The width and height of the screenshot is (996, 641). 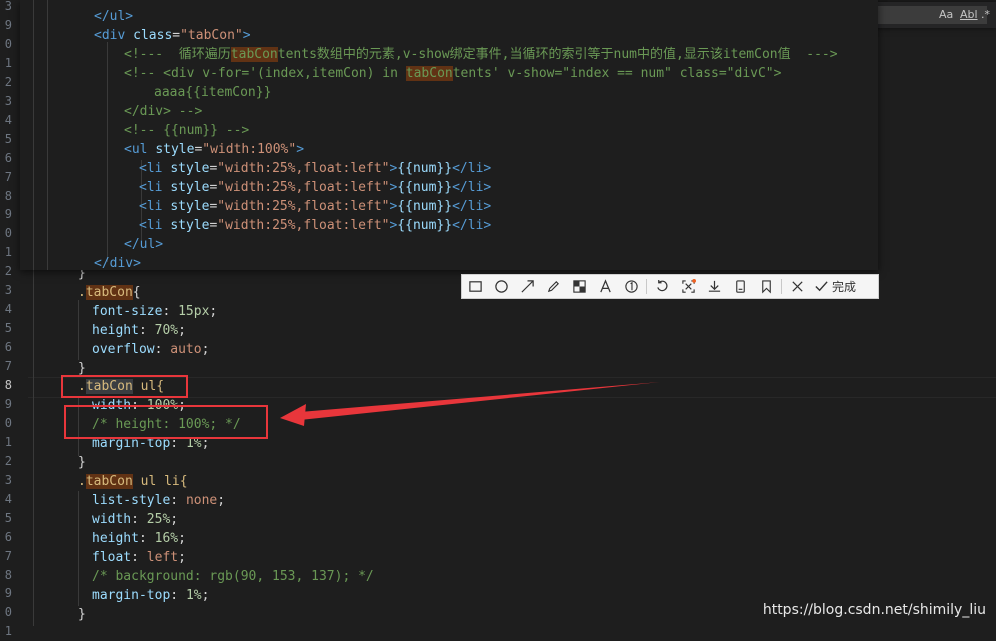 What do you see at coordinates (688, 286) in the screenshot?
I see `ocr-icon` at bounding box center [688, 286].